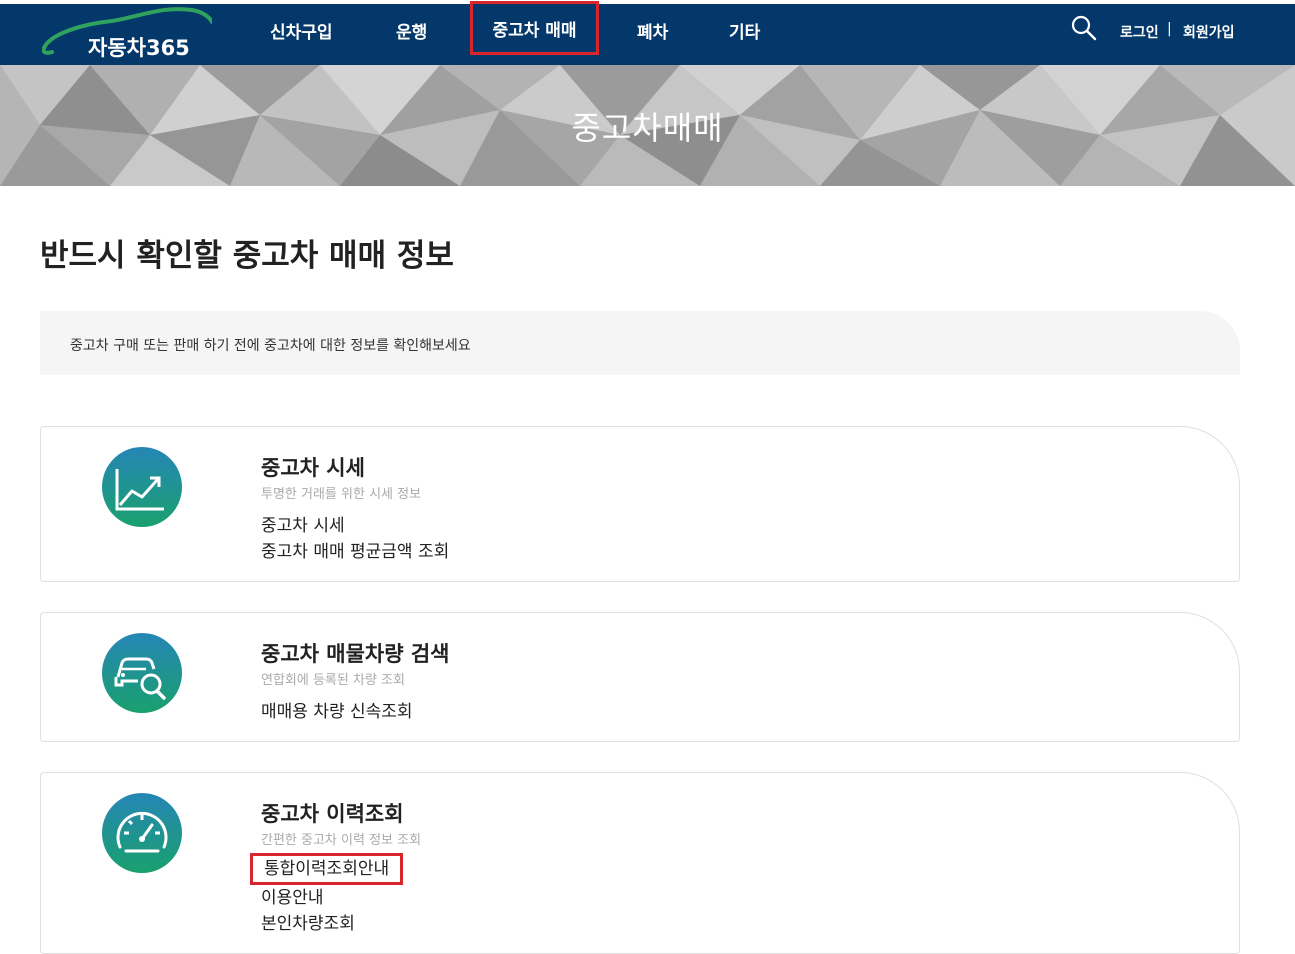  I want to click on card-subtitle: 연합회에 등록된 차량 조회, so click(333, 680).